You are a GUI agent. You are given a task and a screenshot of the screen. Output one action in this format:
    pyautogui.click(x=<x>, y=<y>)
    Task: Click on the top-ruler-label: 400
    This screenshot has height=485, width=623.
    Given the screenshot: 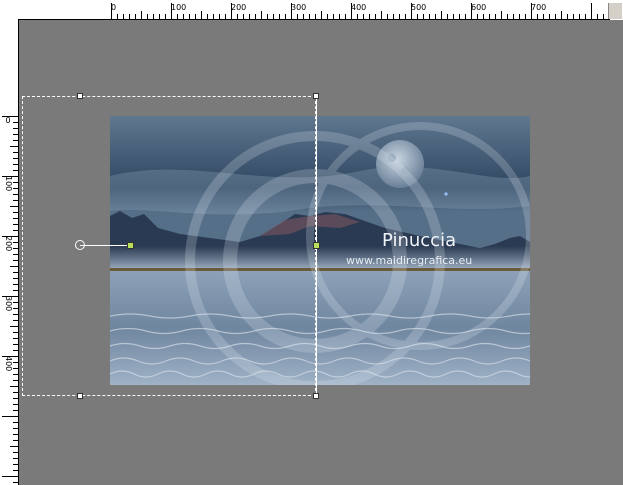 What is the action you would take?
    pyautogui.click(x=359, y=7)
    